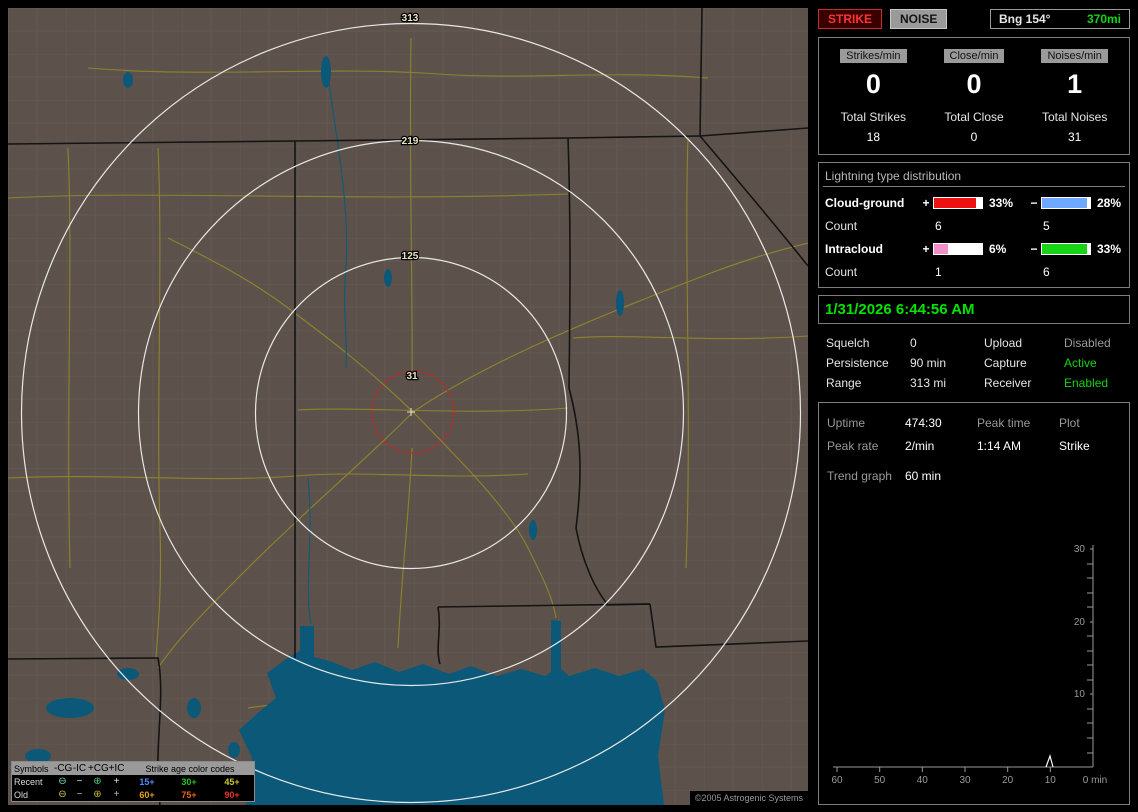  What do you see at coordinates (857, 363) in the screenshot?
I see `persistence-label: Persistence` at bounding box center [857, 363].